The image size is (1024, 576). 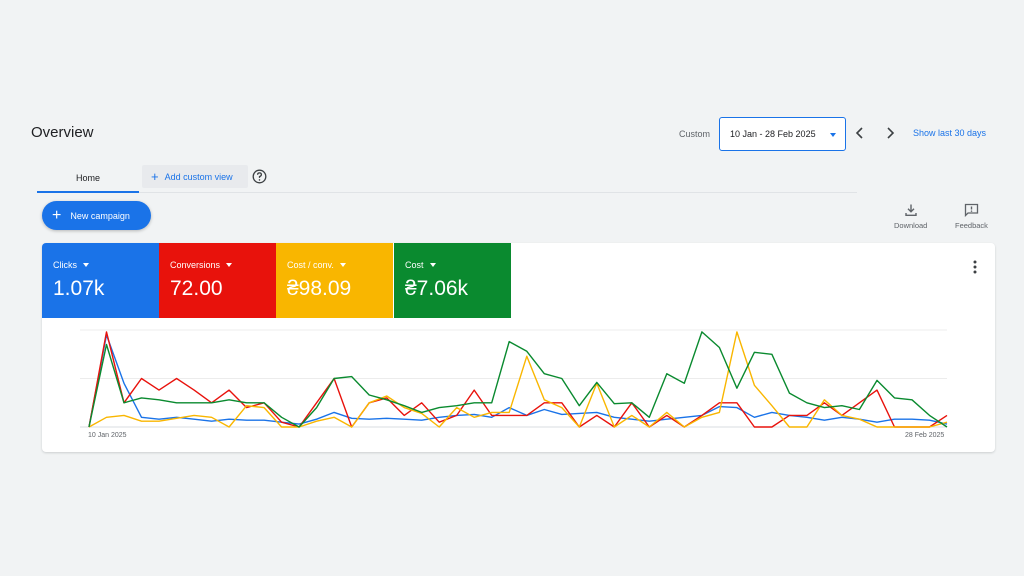 What do you see at coordinates (971, 225) in the screenshot?
I see `feedback-label: Feedback` at bounding box center [971, 225].